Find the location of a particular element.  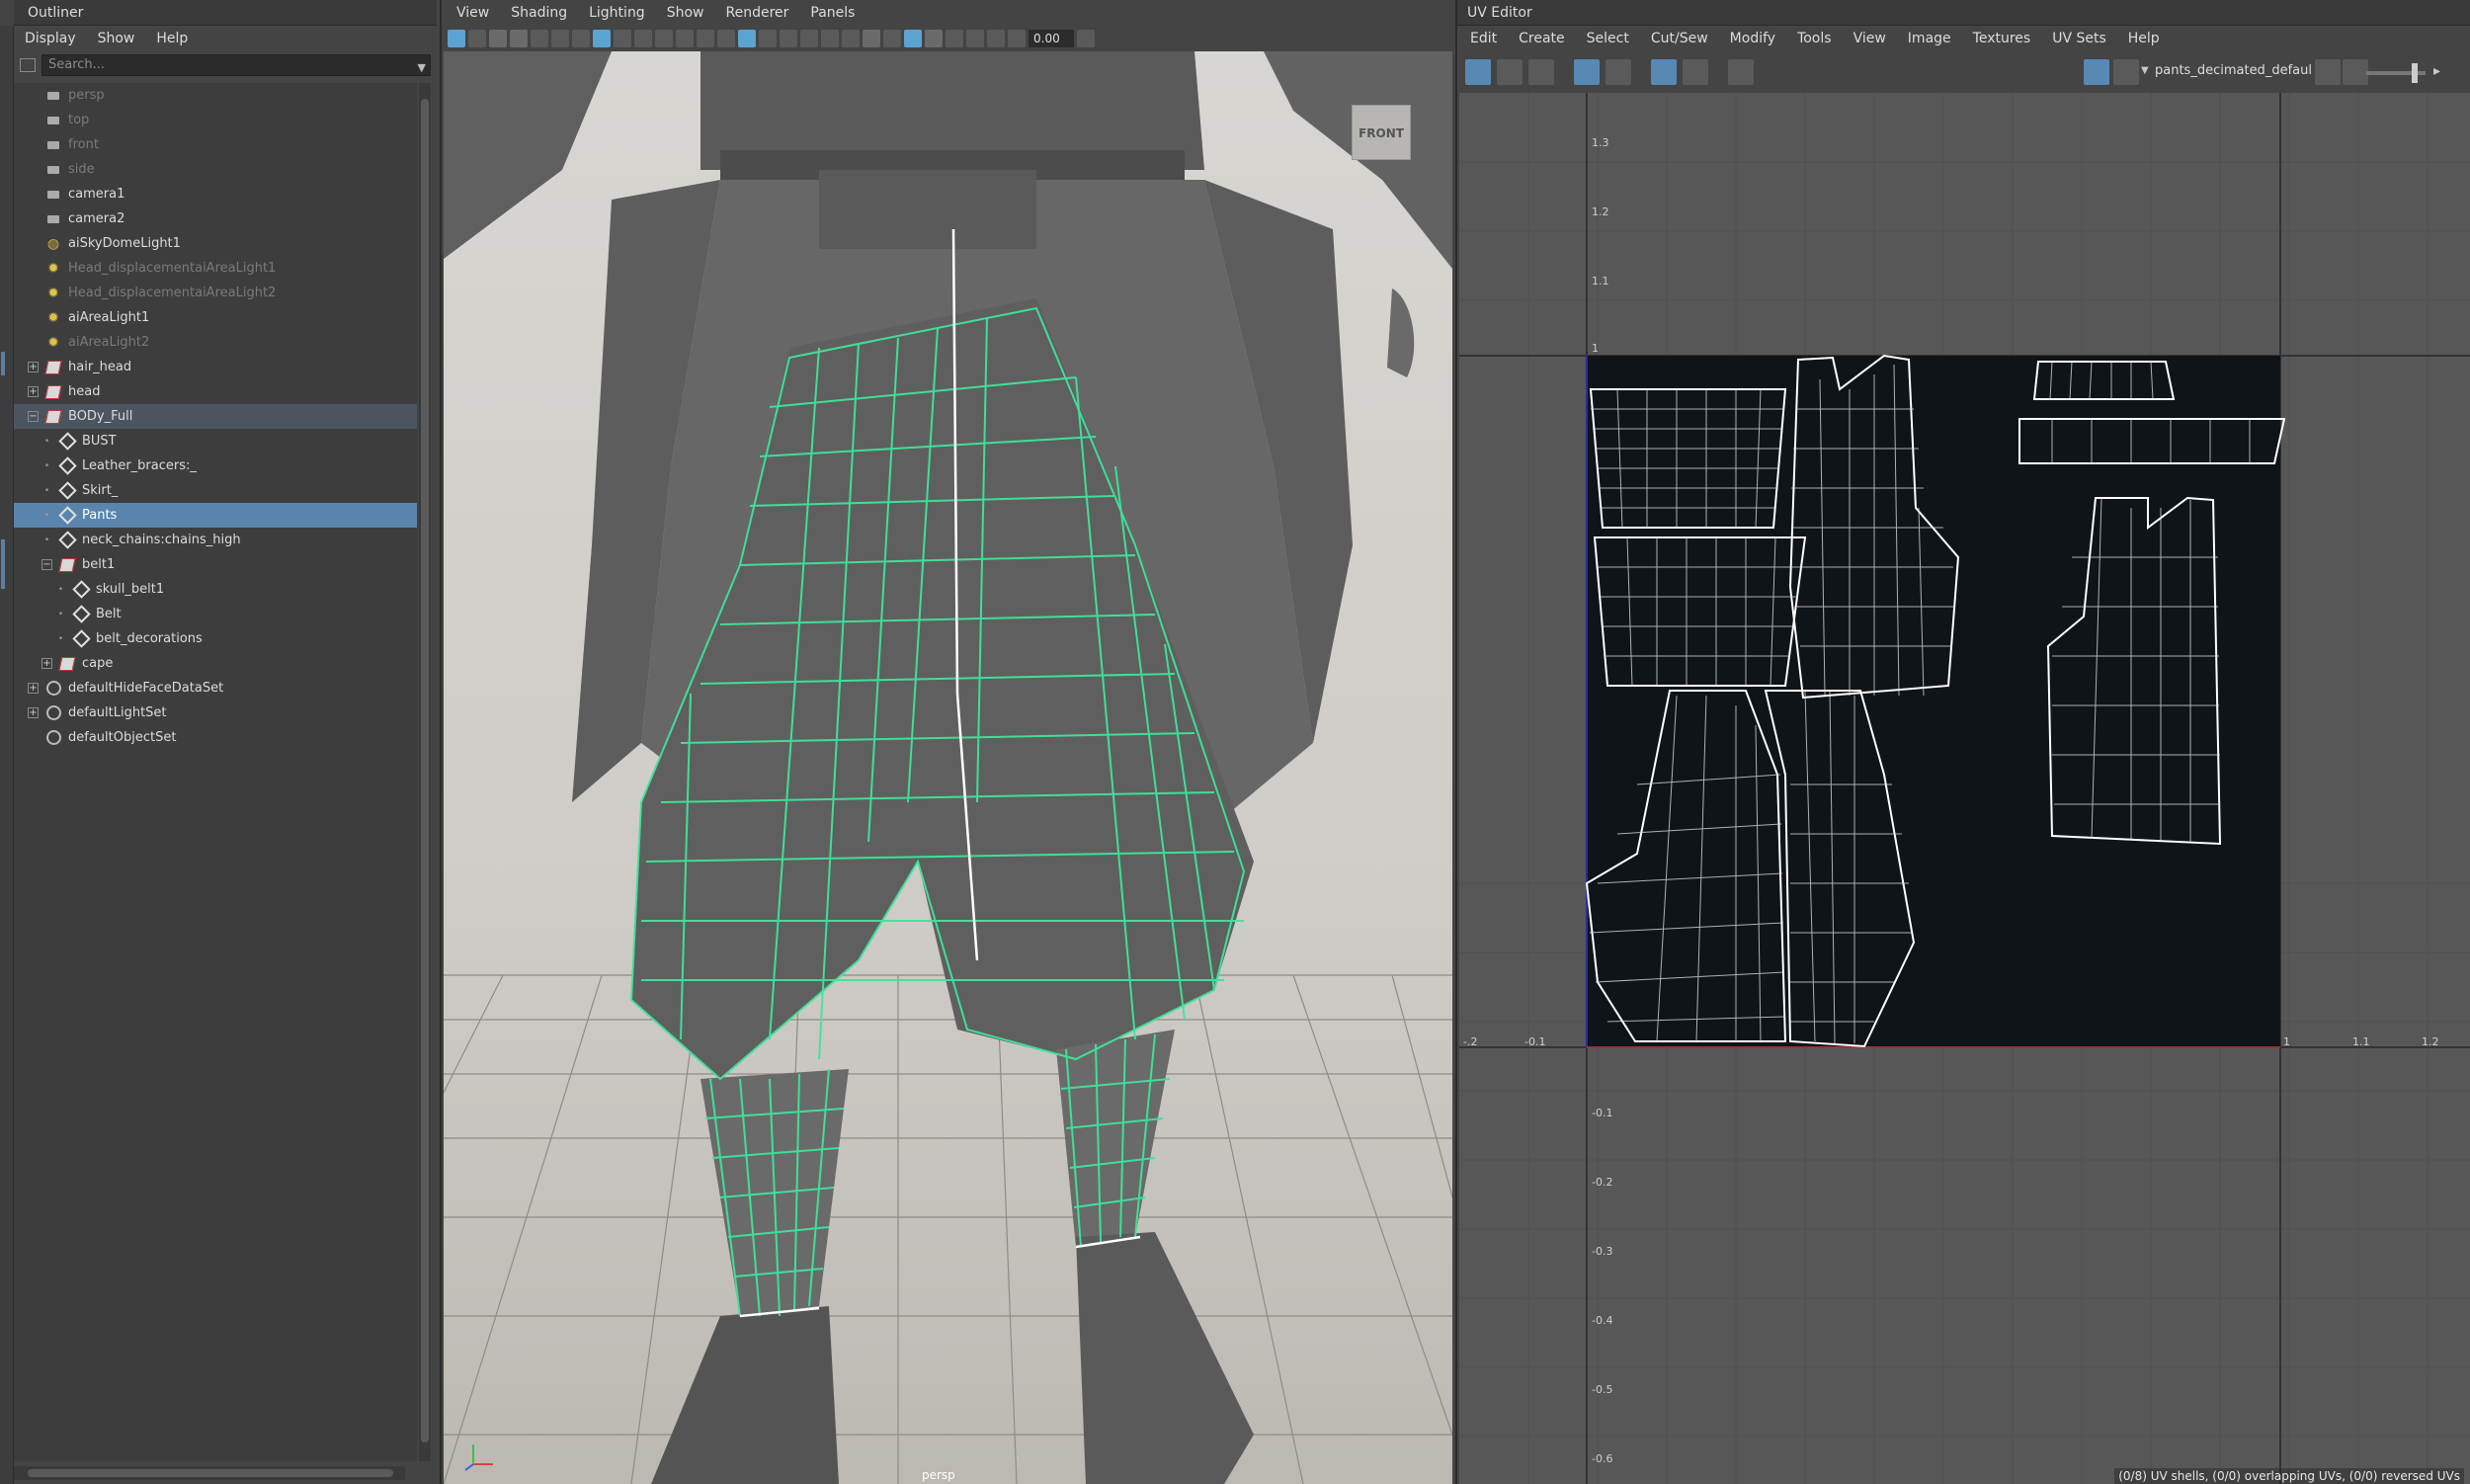

chevron-right-icon: ▸ is located at coordinates (2436, 71).